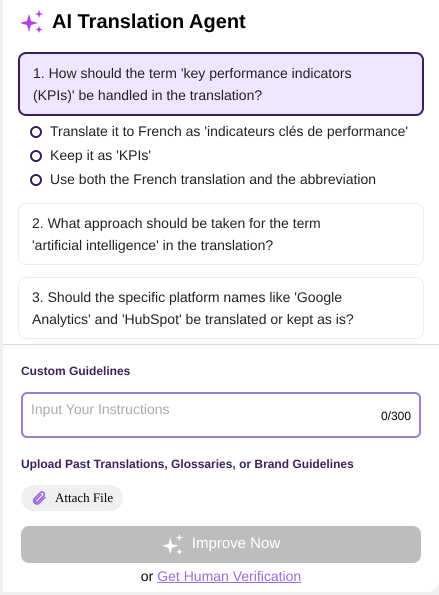 Image resolution: width=439 pixels, height=595 pixels. Describe the element at coordinates (39, 498) in the screenshot. I see `paperclip-icon` at that location.